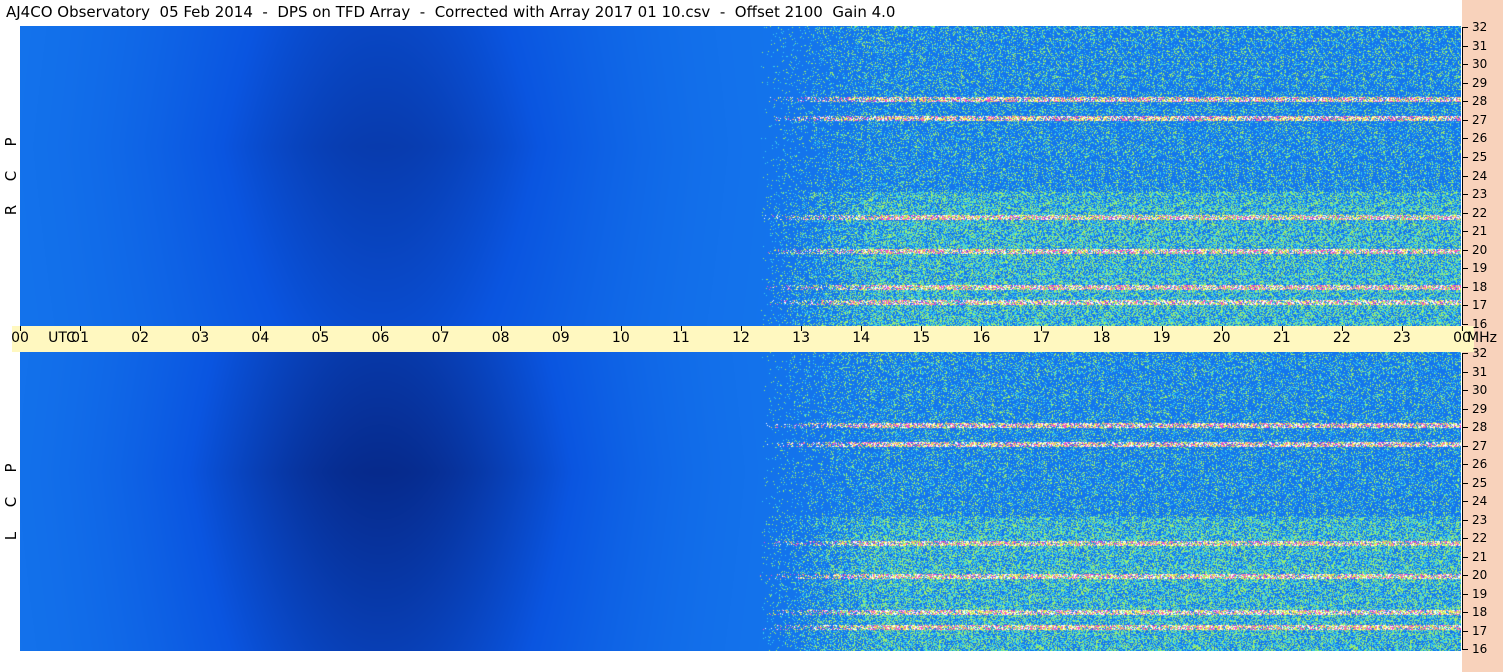 The image size is (1503, 672). Describe the element at coordinates (20, 338) in the screenshot. I see `utc-tick-label: 00` at that location.